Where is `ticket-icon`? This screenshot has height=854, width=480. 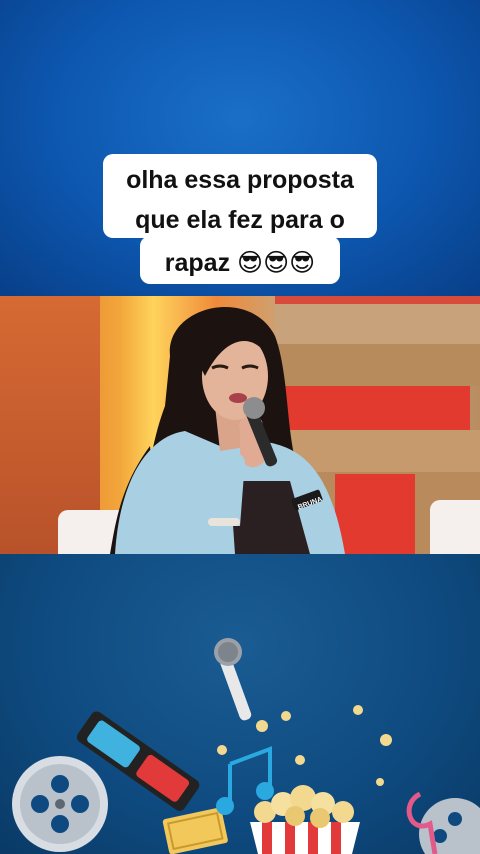 ticket-icon is located at coordinates (195, 830).